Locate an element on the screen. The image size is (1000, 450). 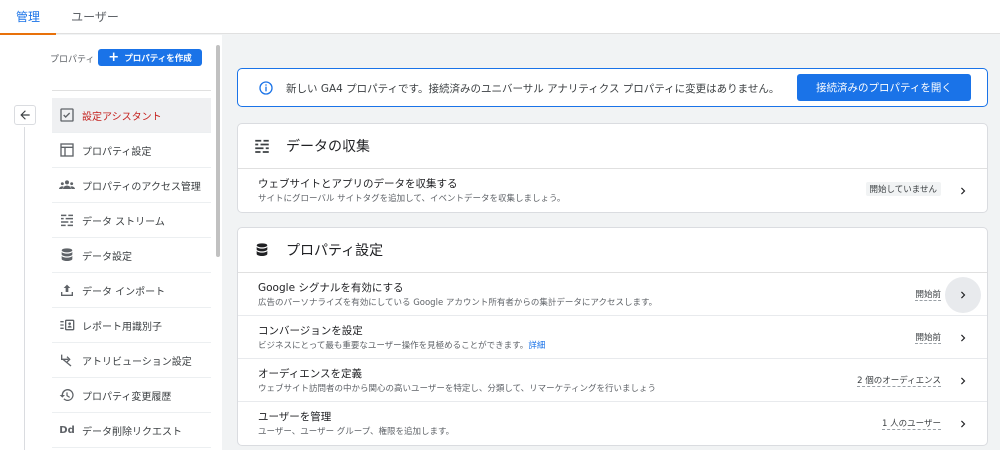
sidebar-item-label: データ設定 is located at coordinates (107, 257).